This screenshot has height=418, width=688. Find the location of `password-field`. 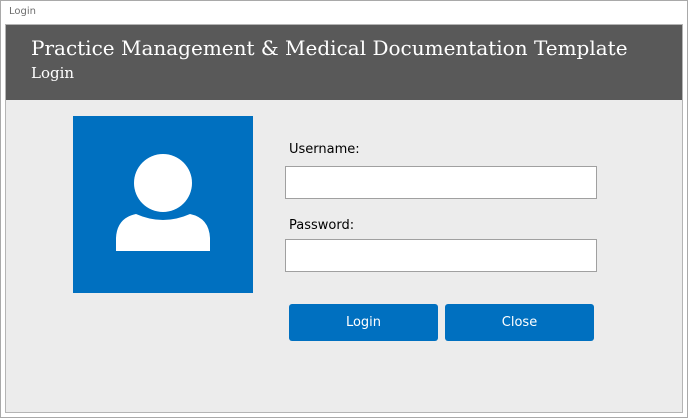

password-field is located at coordinates (441, 255).